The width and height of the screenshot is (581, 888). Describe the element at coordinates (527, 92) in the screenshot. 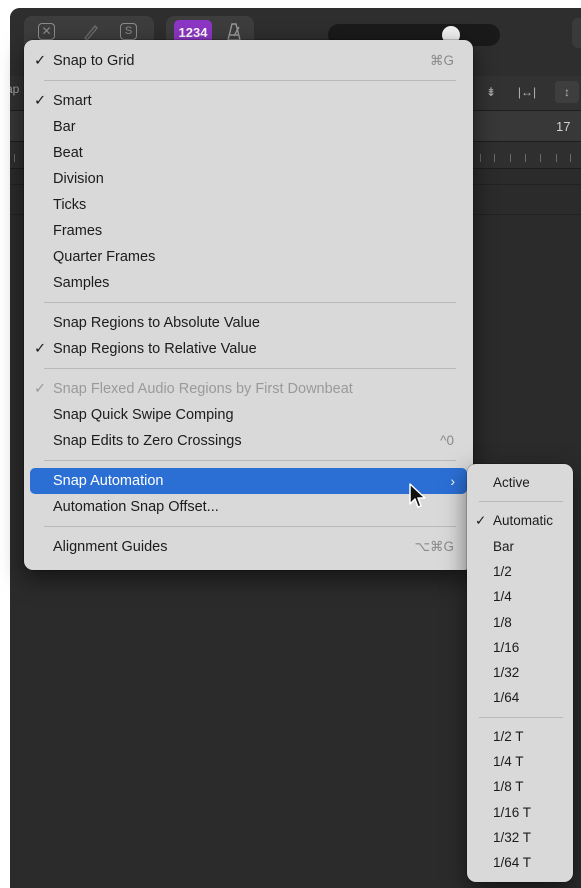

I see `fit-width-icon: |↔|` at that location.